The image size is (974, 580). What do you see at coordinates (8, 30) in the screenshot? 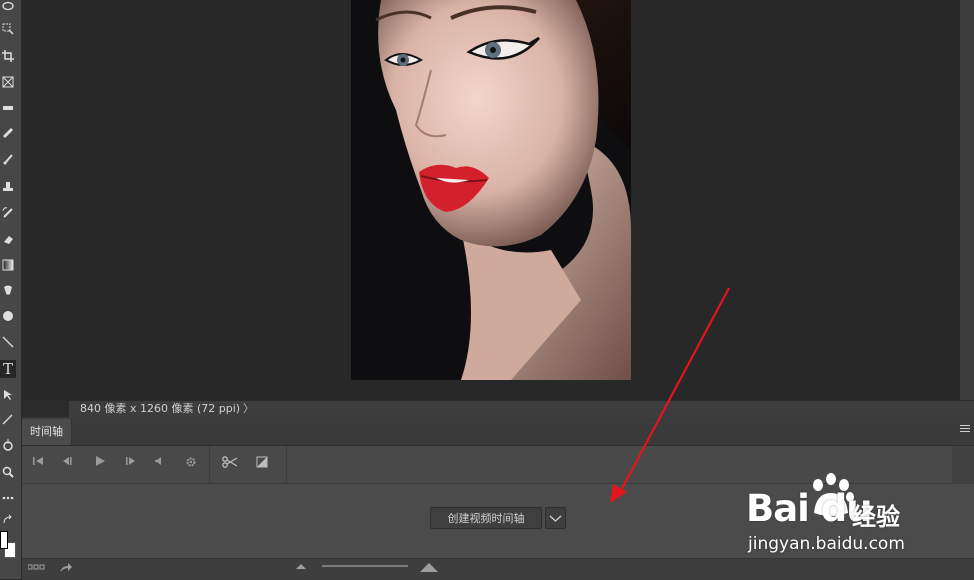
I see `quick-select-tool-icon` at bounding box center [8, 30].